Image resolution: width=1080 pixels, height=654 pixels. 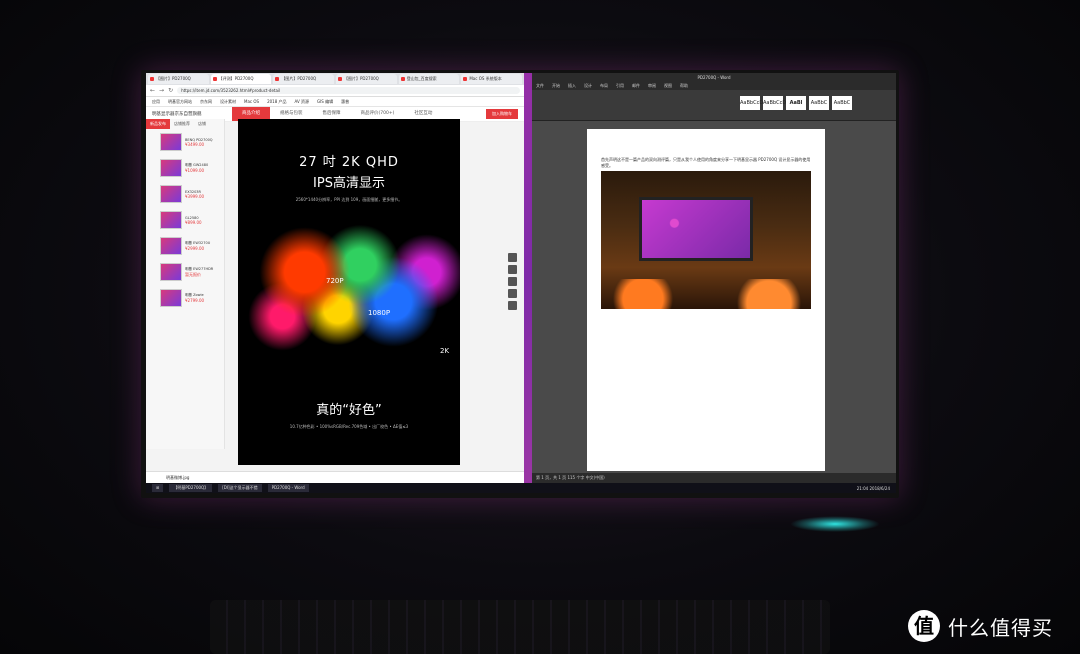 What do you see at coordinates (873, 488) in the screenshot?
I see `taskbar-clock: 21:04 2018/6/24` at bounding box center [873, 488].